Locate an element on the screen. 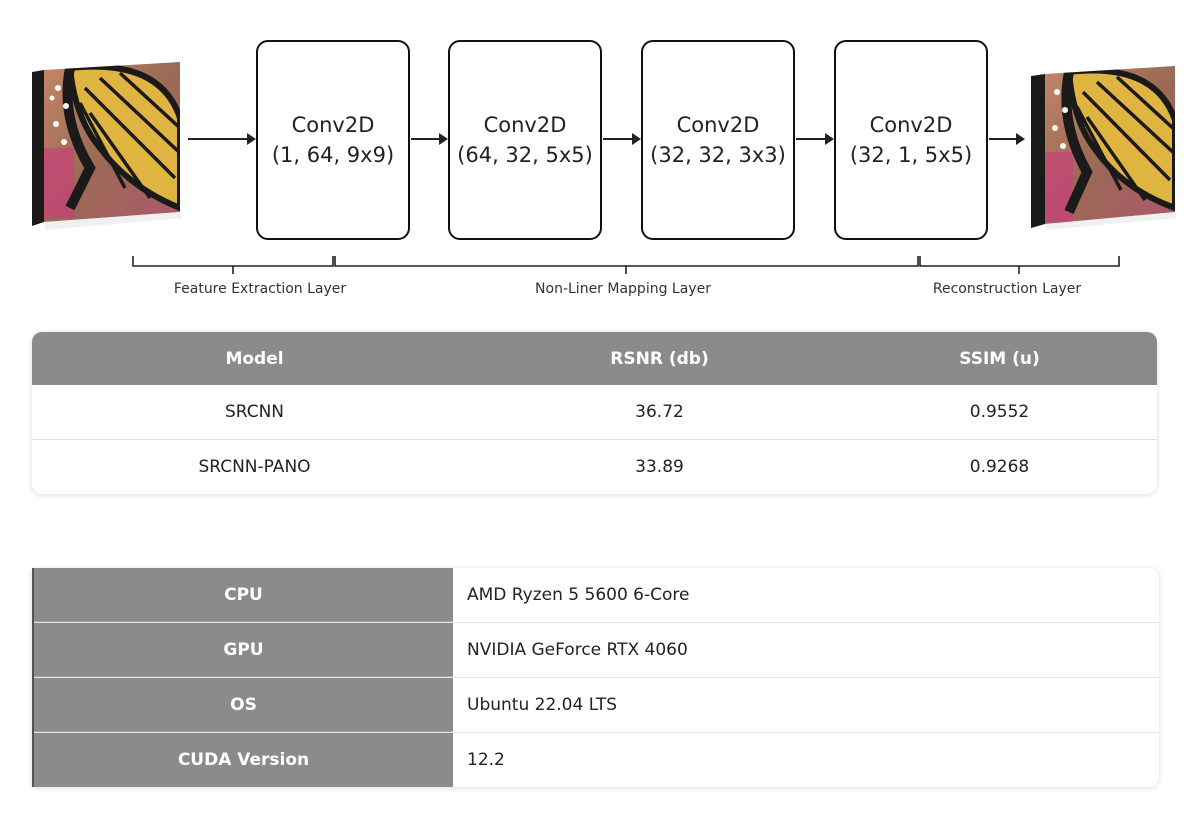  spec-value-os: Ubuntu 22.04 LTS is located at coordinates (542, 705).